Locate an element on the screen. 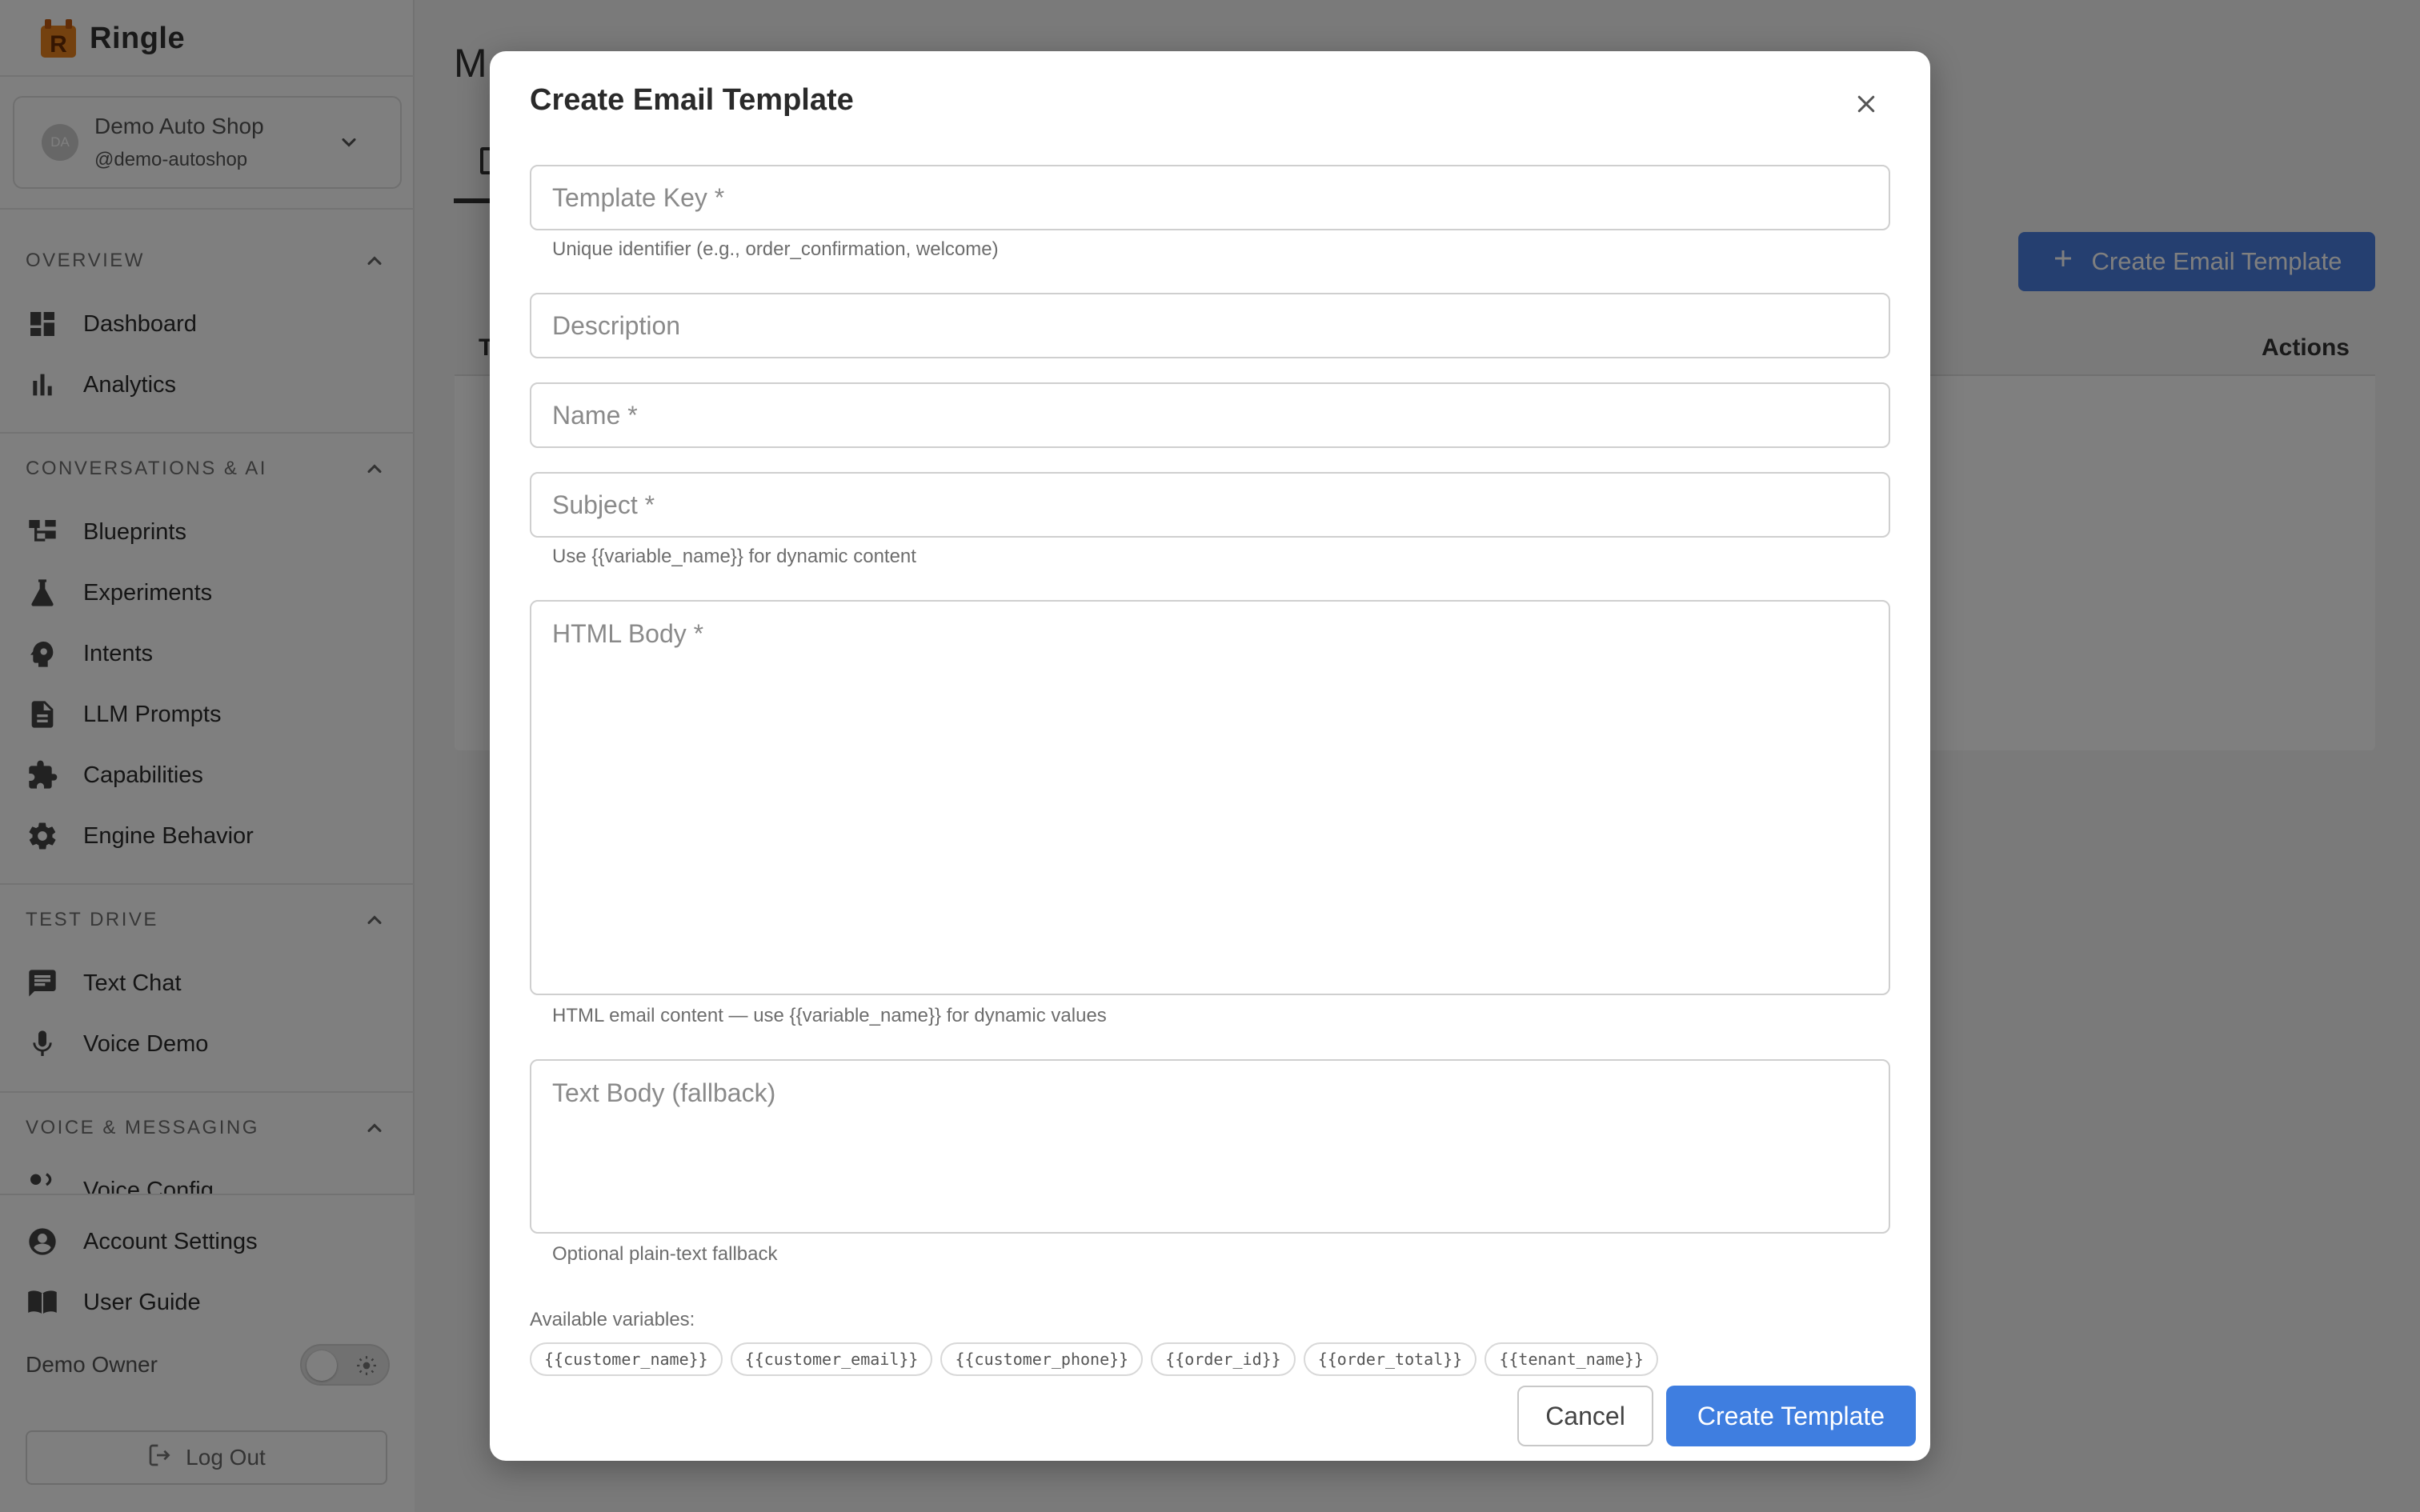 Image resolution: width=2420 pixels, height=1512 pixels. variable-chip: {{tenant_name}} is located at coordinates (1571, 1359).